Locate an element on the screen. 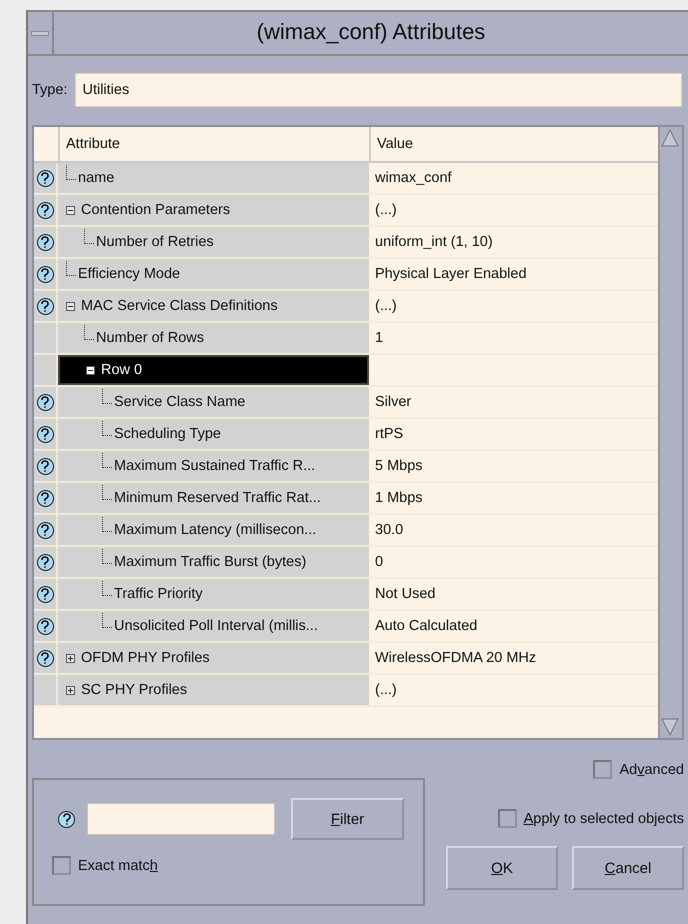 Image resolution: width=688 pixels, height=924 pixels. value-cell: WirelessOFDMA 20 MHz is located at coordinates (513, 658).